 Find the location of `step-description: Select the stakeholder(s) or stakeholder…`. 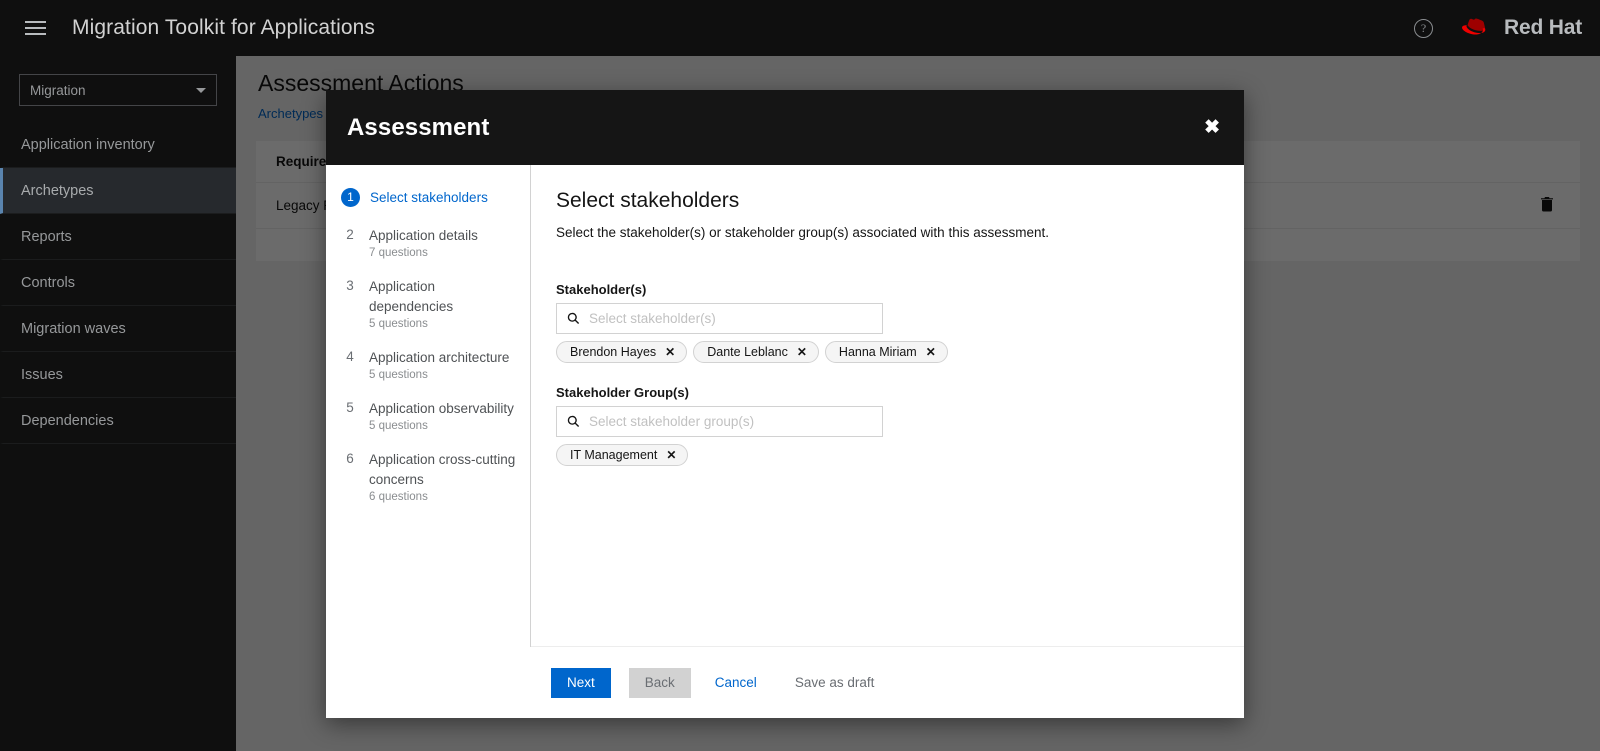

step-description: Select the stakeholder(s) or stakeholder… is located at coordinates (802, 232).